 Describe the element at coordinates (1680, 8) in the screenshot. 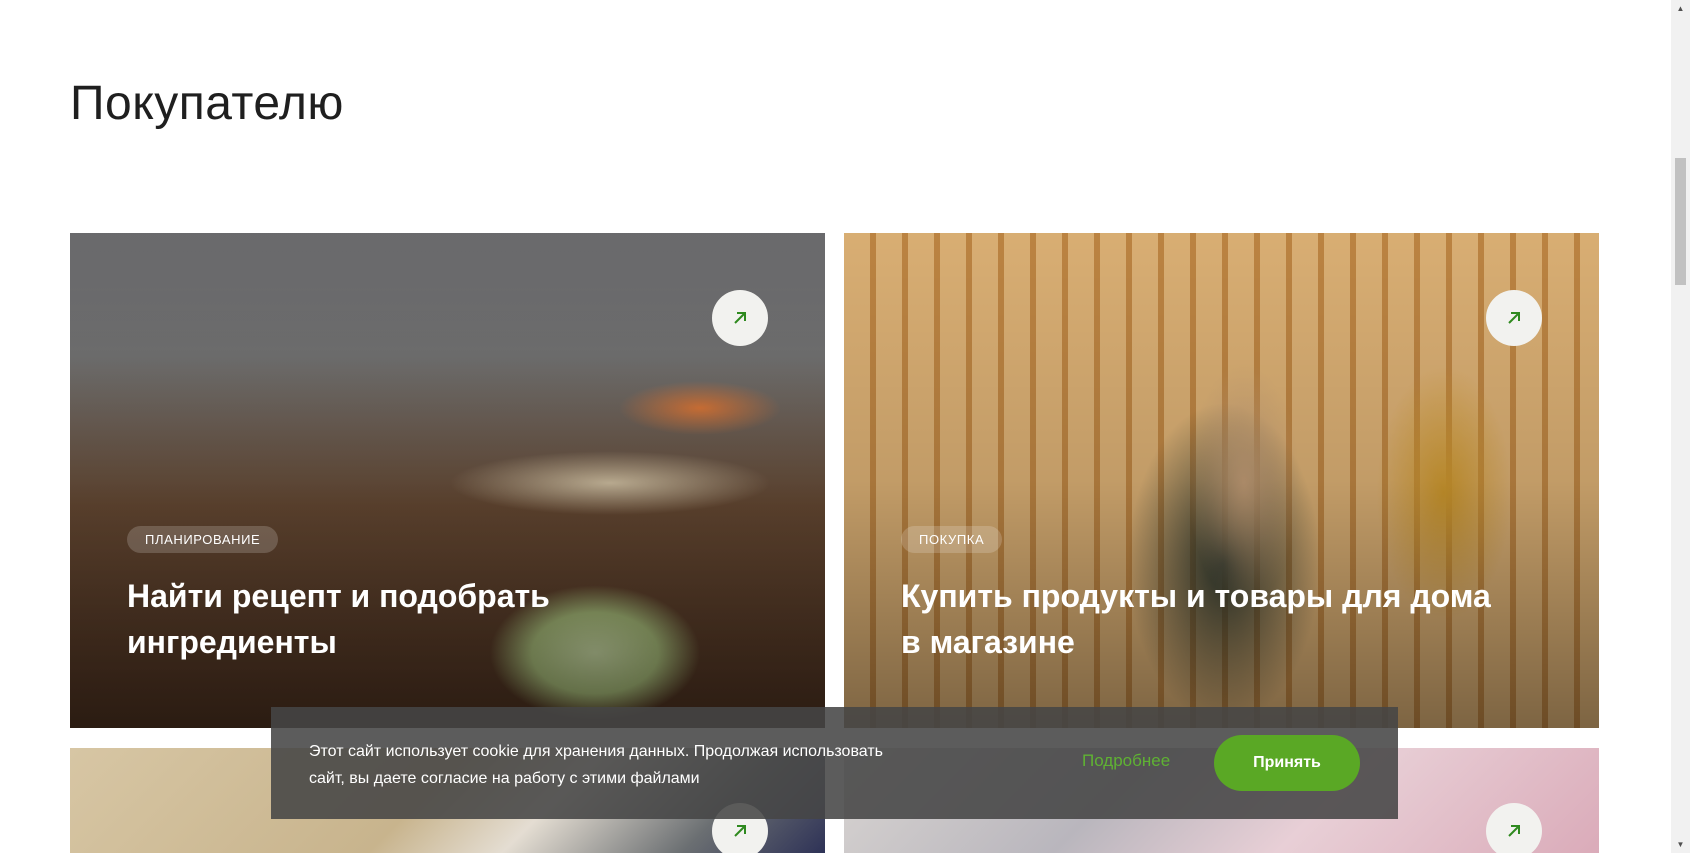

I see `scroll-up-icon: ▲` at that location.